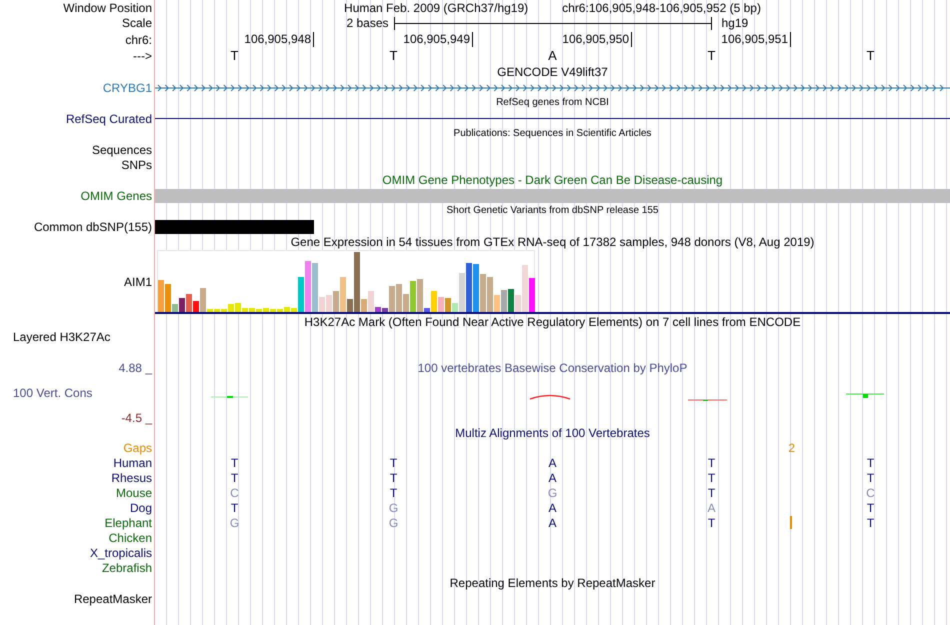 Image resolution: width=950 pixels, height=625 pixels. What do you see at coordinates (552, 242) in the screenshot?
I see `track-title: Gene Expression in 54 tissues from GTEx RNA-seq of 17382 samples, 948 donors (V8, Aug 2019)` at bounding box center [552, 242].